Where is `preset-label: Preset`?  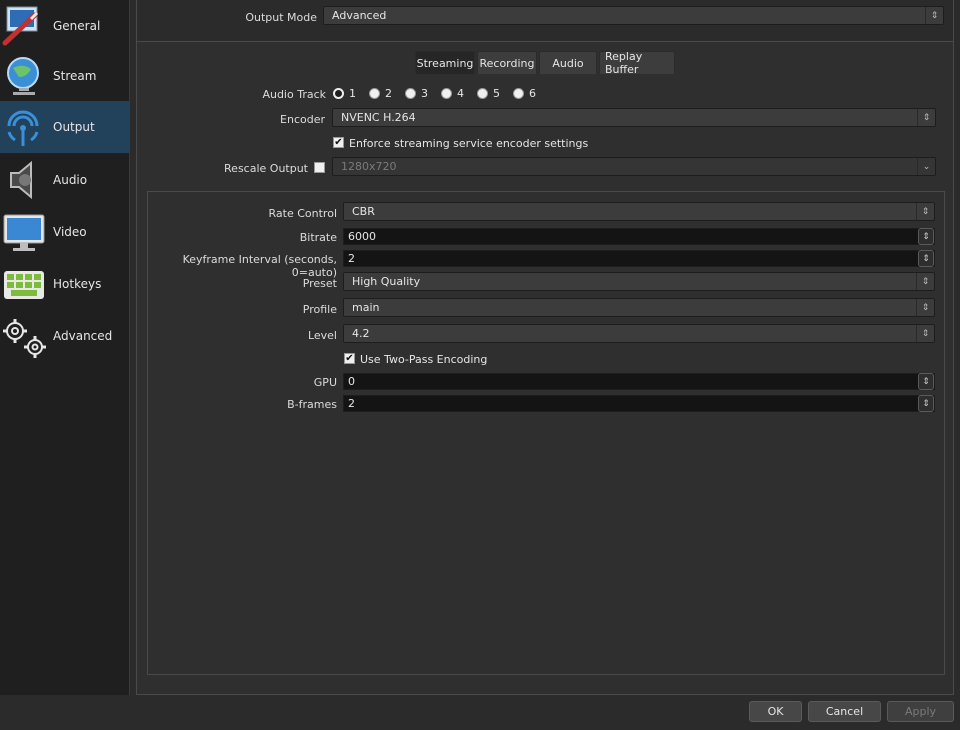 preset-label: Preset is located at coordinates (319, 283).